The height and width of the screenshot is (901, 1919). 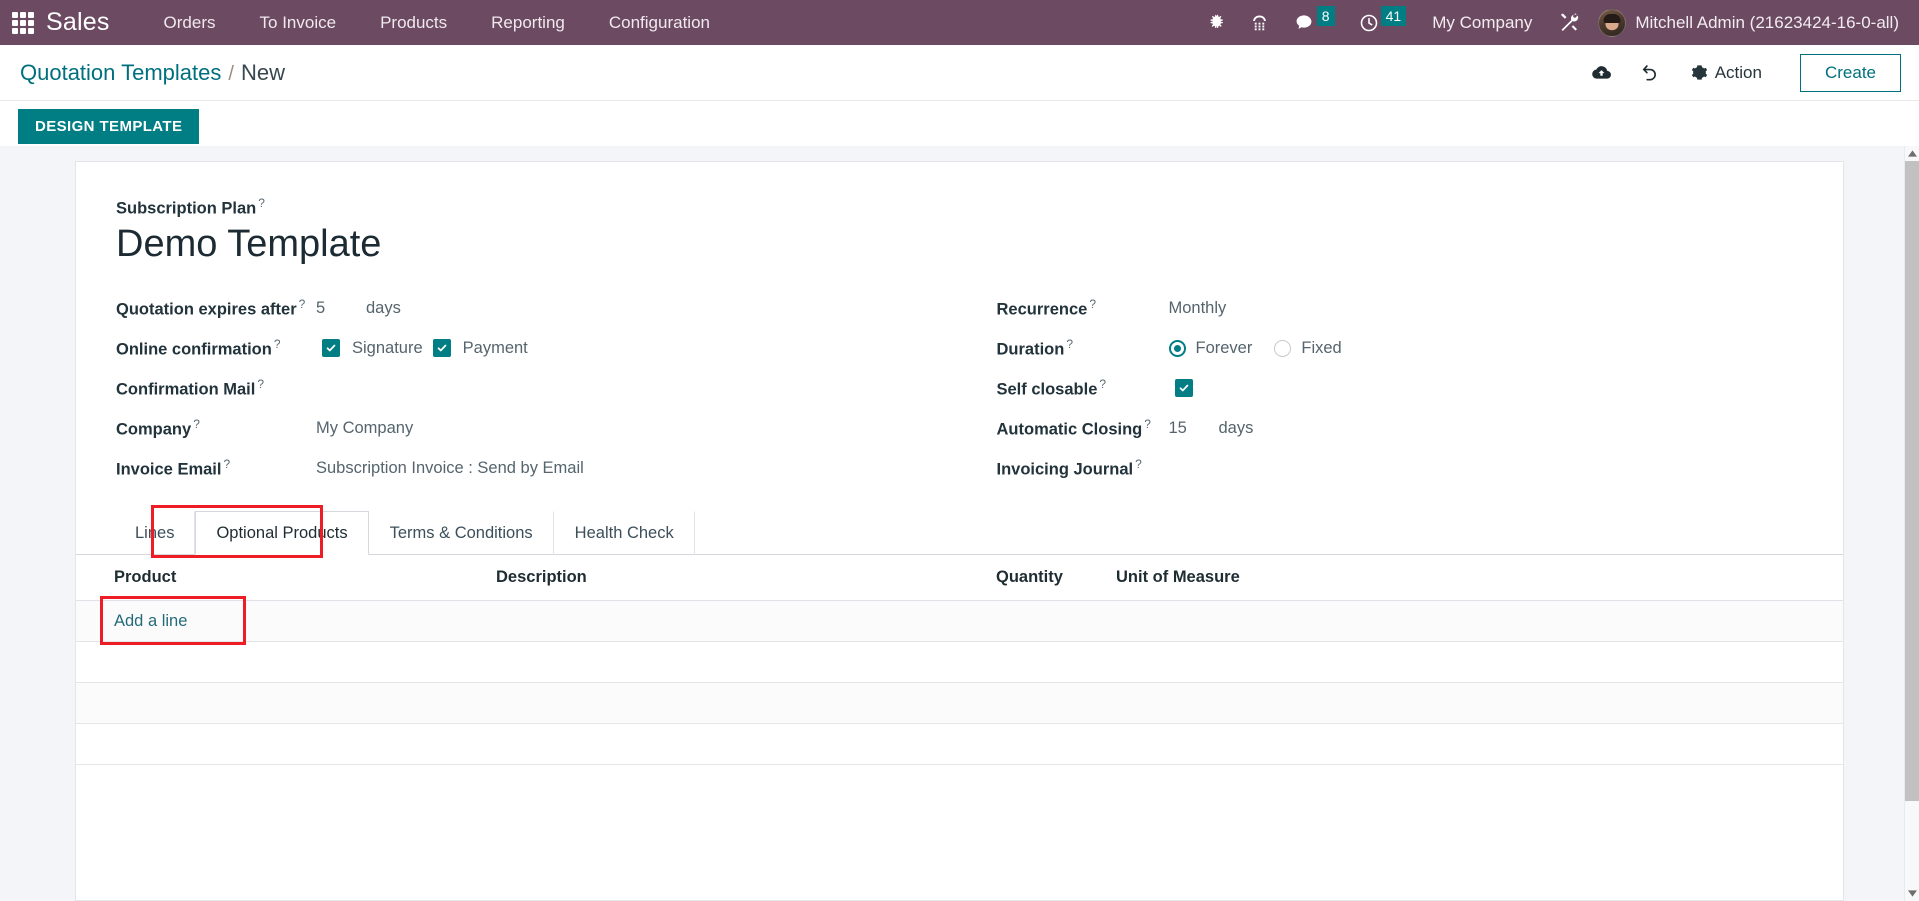 I want to click on recurrence-input: Monthly, so click(x=1198, y=308).